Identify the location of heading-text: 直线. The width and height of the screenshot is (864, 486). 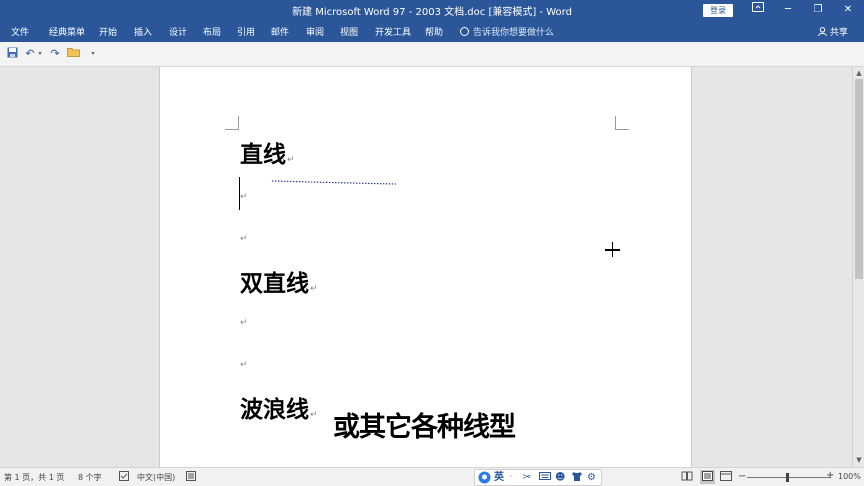
(263, 155).